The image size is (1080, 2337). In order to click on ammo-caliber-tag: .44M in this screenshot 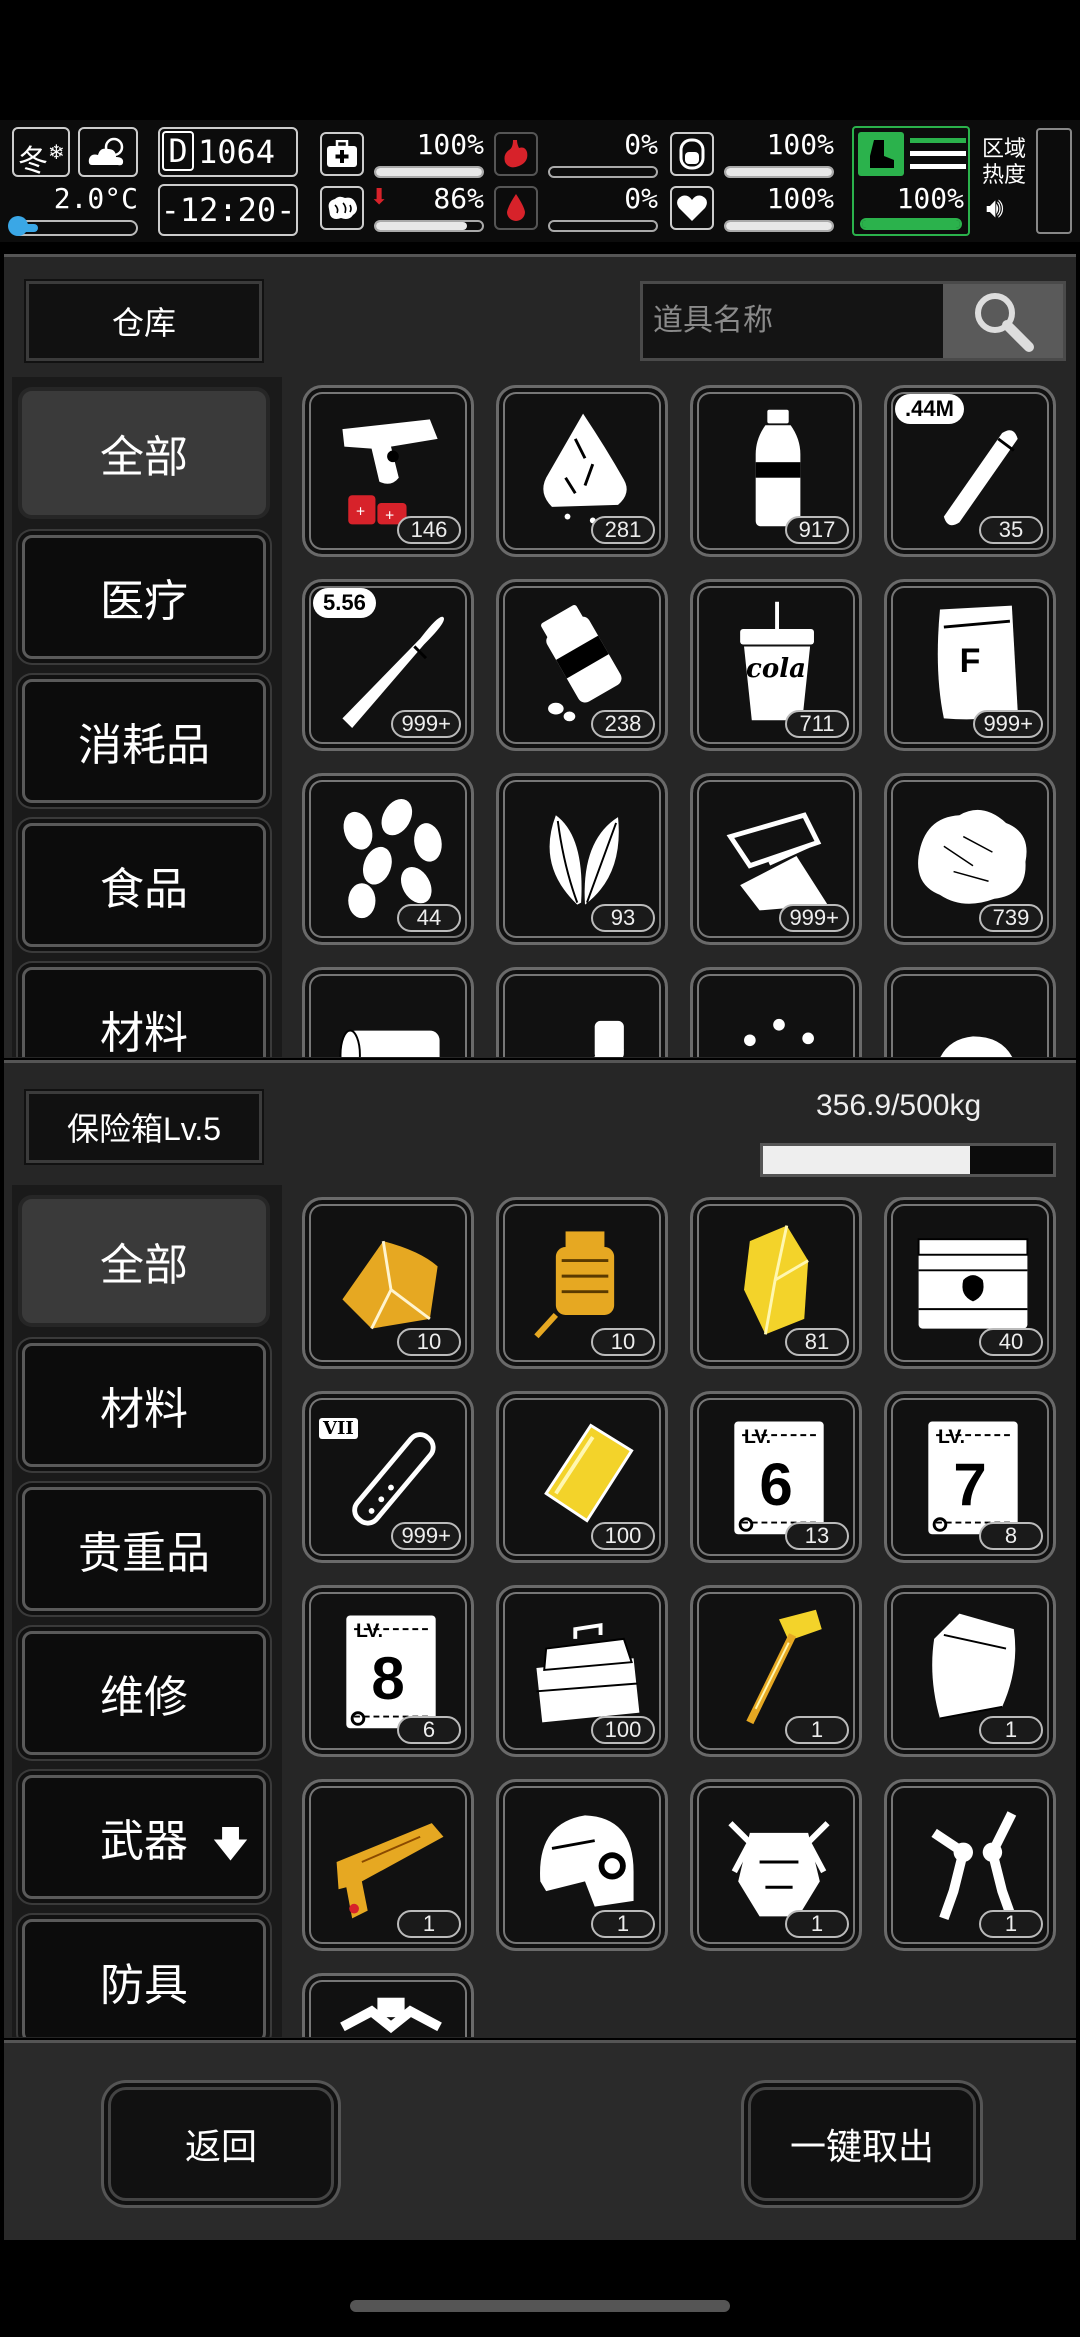, I will do `click(929, 409)`.